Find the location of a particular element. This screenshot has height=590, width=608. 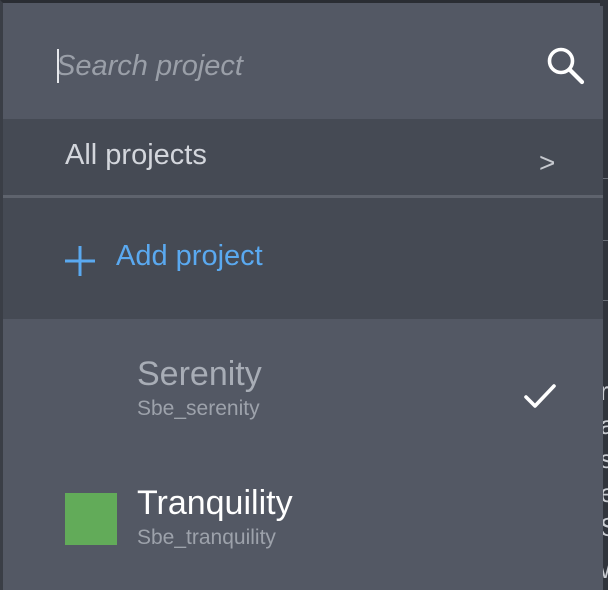

all-projects-label: All projects is located at coordinates (136, 155).